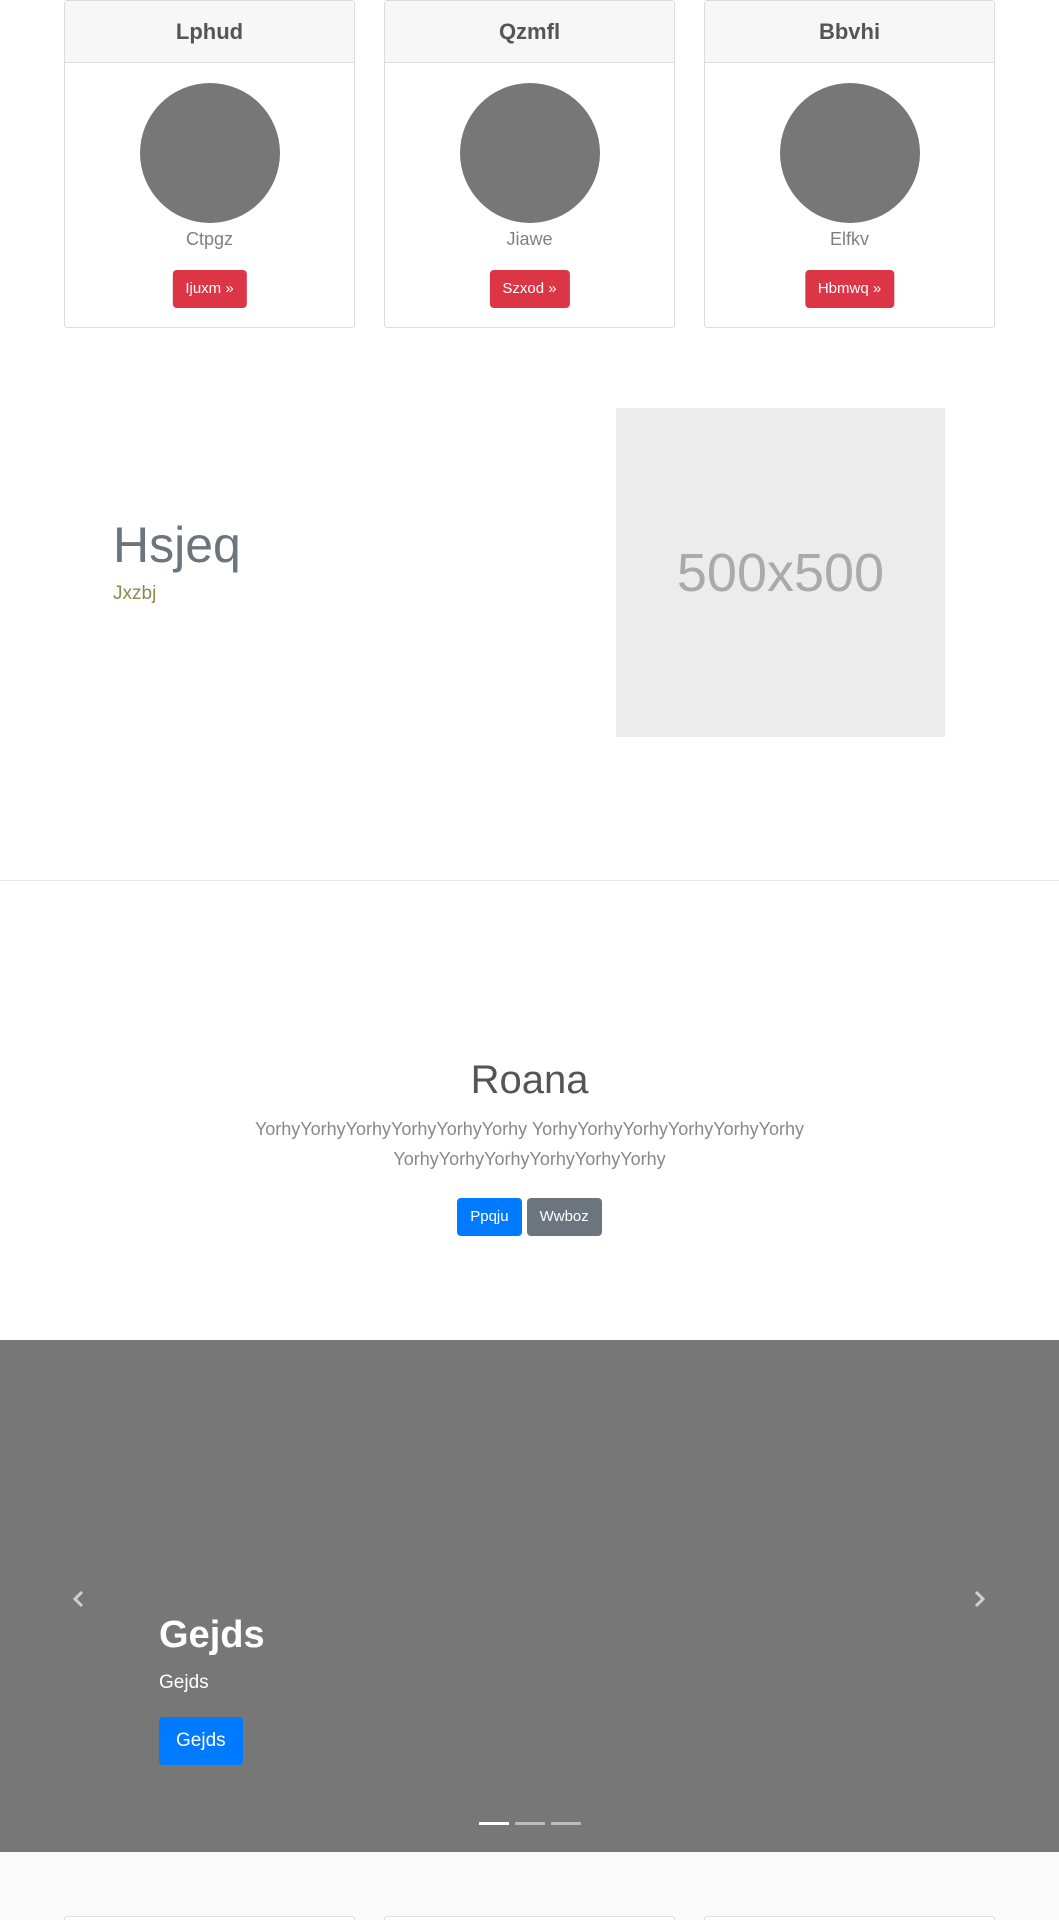 This screenshot has height=1920, width=1059. I want to click on card-qzmfl: Qzmfl Jiawe Szxod », so click(529, 164).